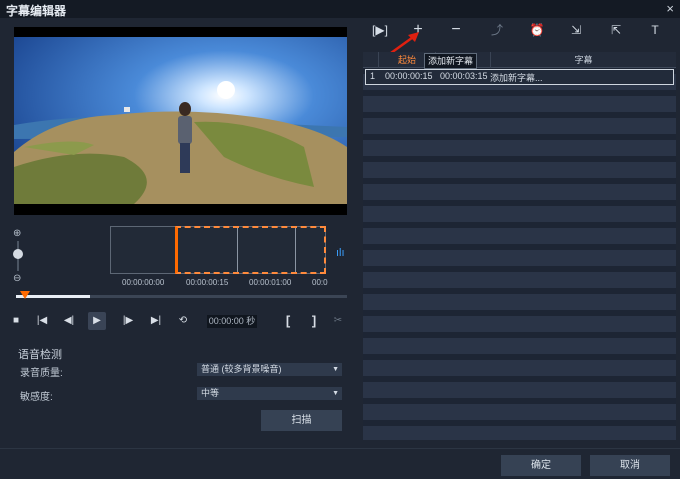 This screenshot has height=479, width=680. I want to click on play-subtitle-icon: [▶], so click(380, 30).